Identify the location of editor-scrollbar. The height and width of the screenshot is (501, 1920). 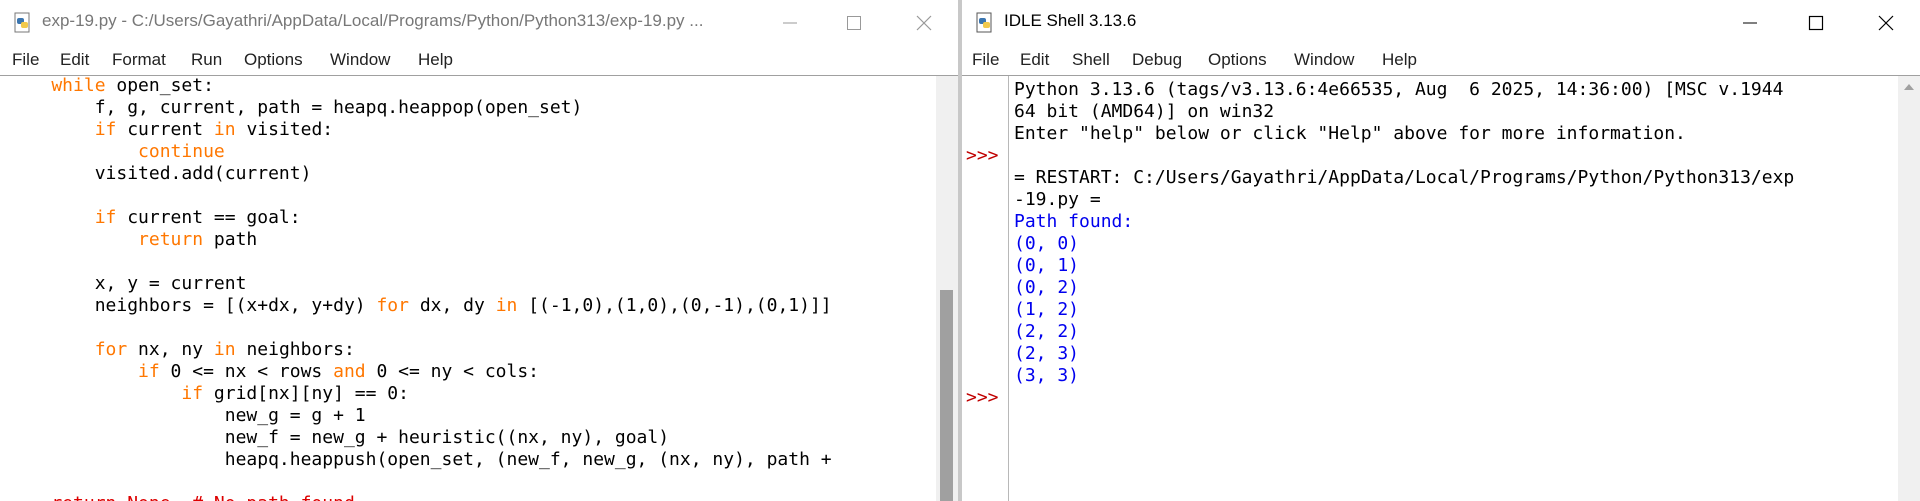
(947, 288).